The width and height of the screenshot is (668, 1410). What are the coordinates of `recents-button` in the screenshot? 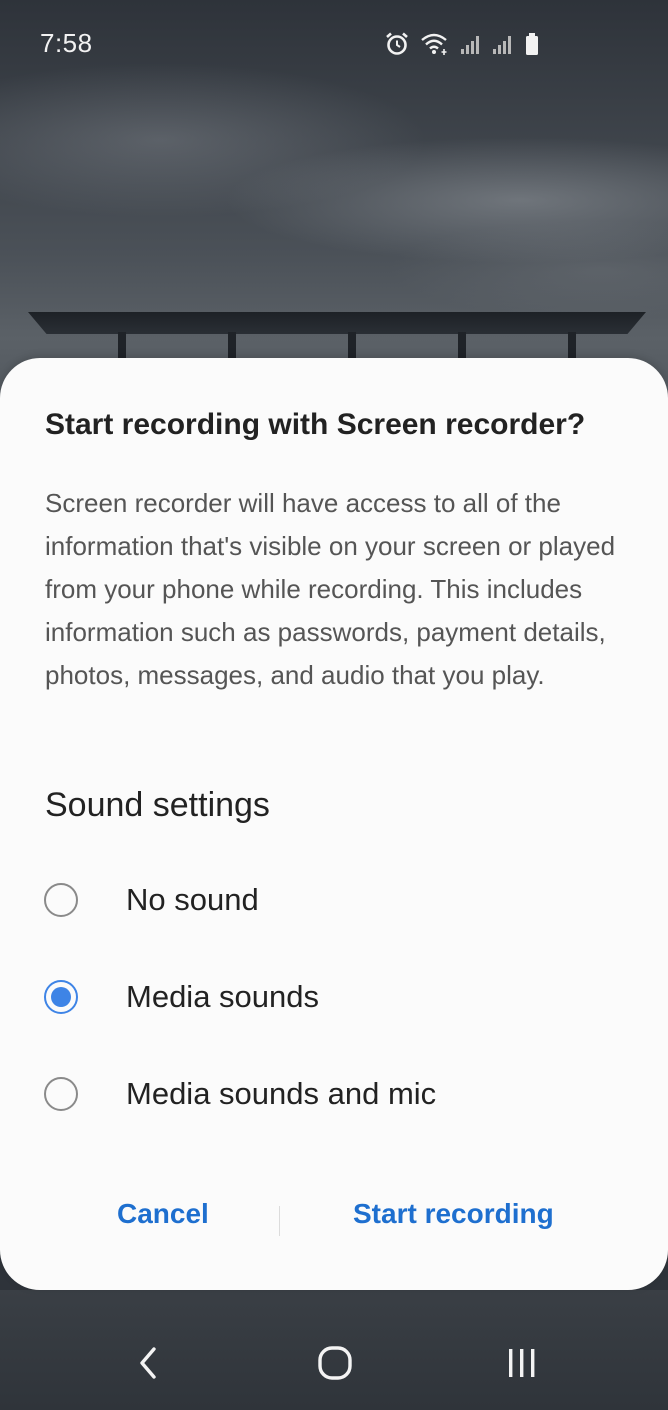 It's located at (522, 1365).